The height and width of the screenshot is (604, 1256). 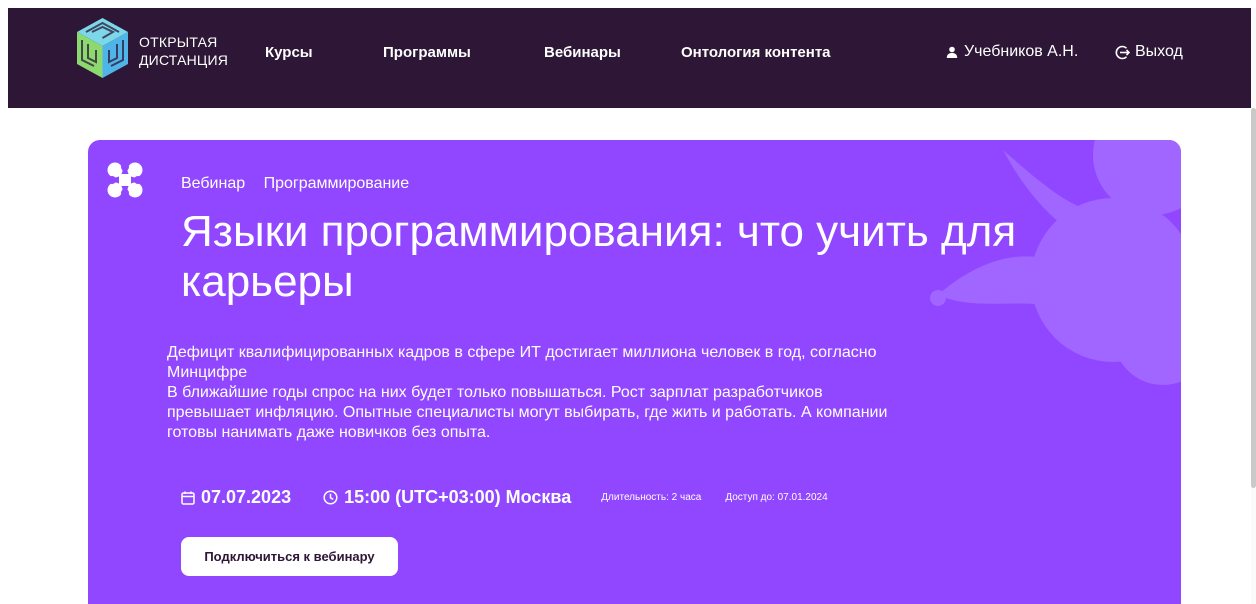 What do you see at coordinates (952, 52) in the screenshot?
I see `user-icon` at bounding box center [952, 52].